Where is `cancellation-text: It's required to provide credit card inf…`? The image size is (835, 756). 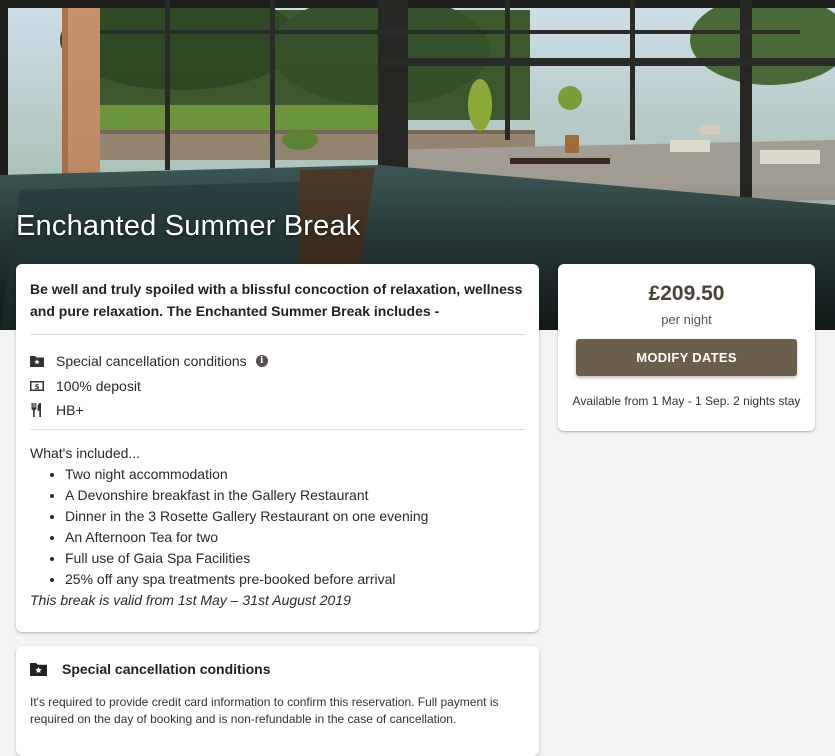
cancellation-text: It's required to provide credit card inf… is located at coordinates (264, 710).